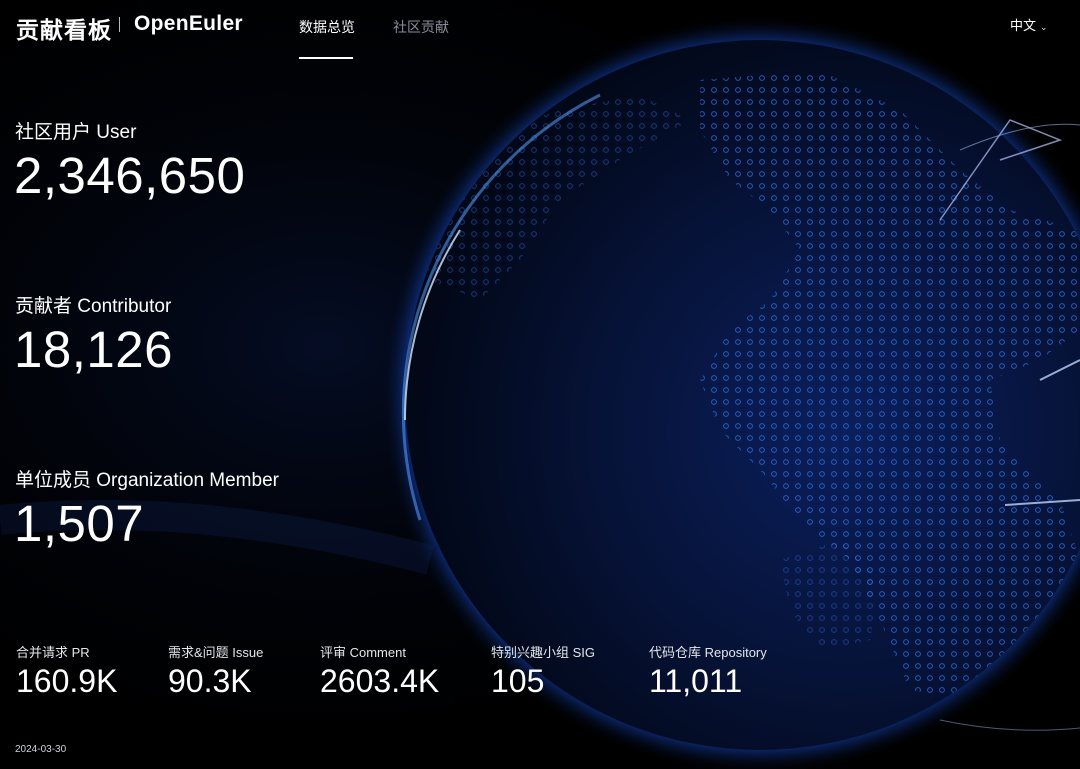  What do you see at coordinates (53, 652) in the screenshot?
I see `metric-label-pr: 合并请求 PR` at bounding box center [53, 652].